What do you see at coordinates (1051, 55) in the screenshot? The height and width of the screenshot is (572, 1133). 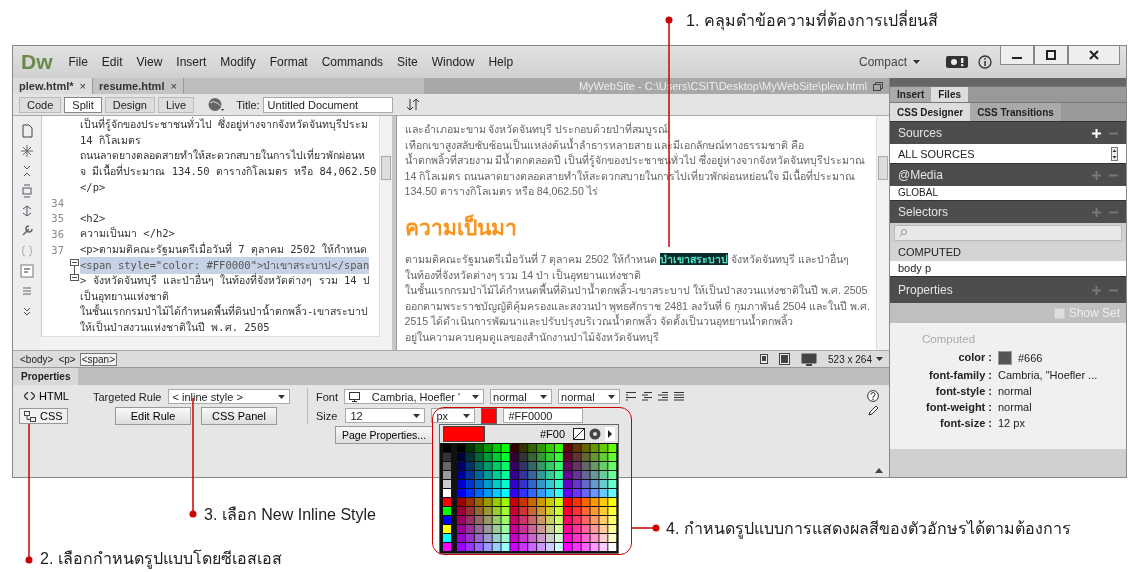 I see `maximize-button` at bounding box center [1051, 55].